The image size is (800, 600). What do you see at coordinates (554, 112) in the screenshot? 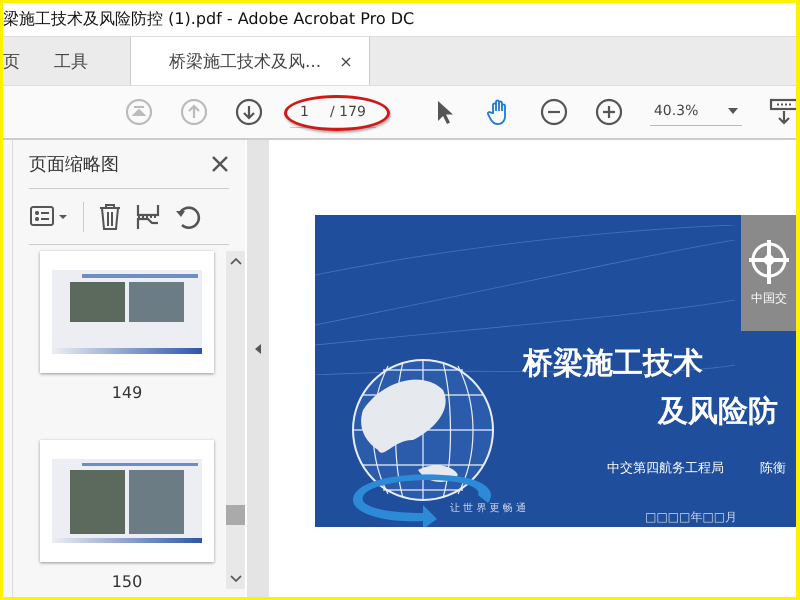
I see `zoom-out-icon` at bounding box center [554, 112].